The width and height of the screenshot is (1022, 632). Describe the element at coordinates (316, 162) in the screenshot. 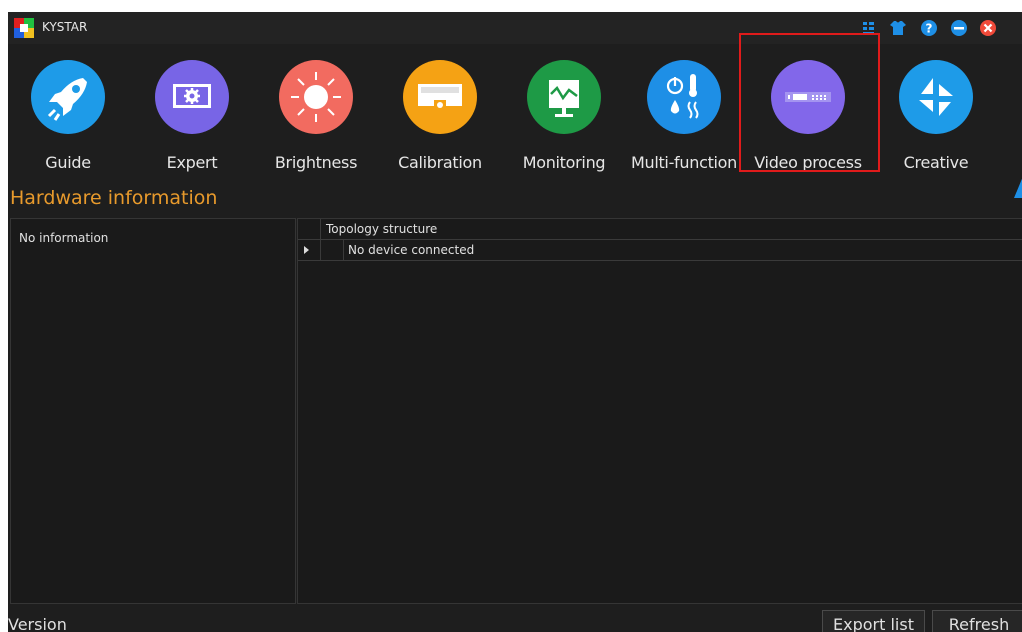

I see `toolbar-label-brightness: Brightness` at that location.